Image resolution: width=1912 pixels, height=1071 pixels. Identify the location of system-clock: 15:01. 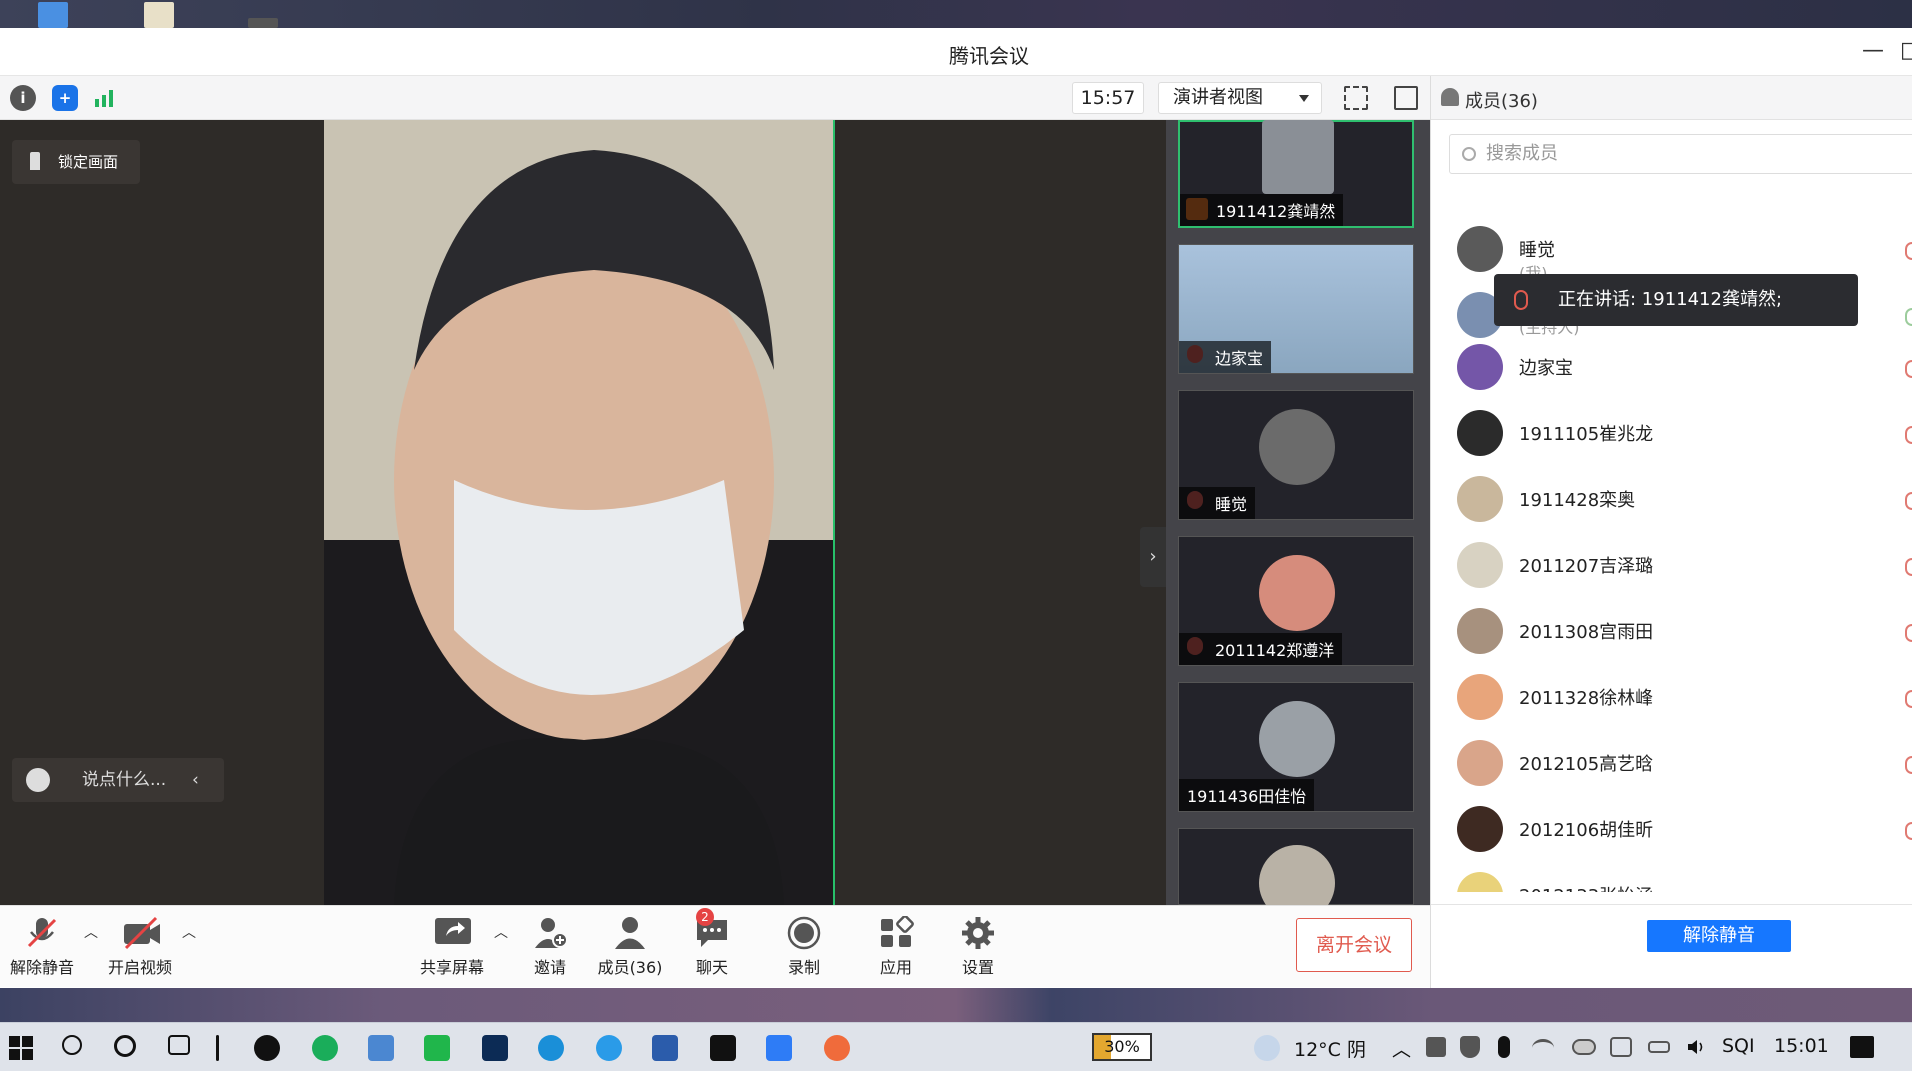
(1801, 1046).